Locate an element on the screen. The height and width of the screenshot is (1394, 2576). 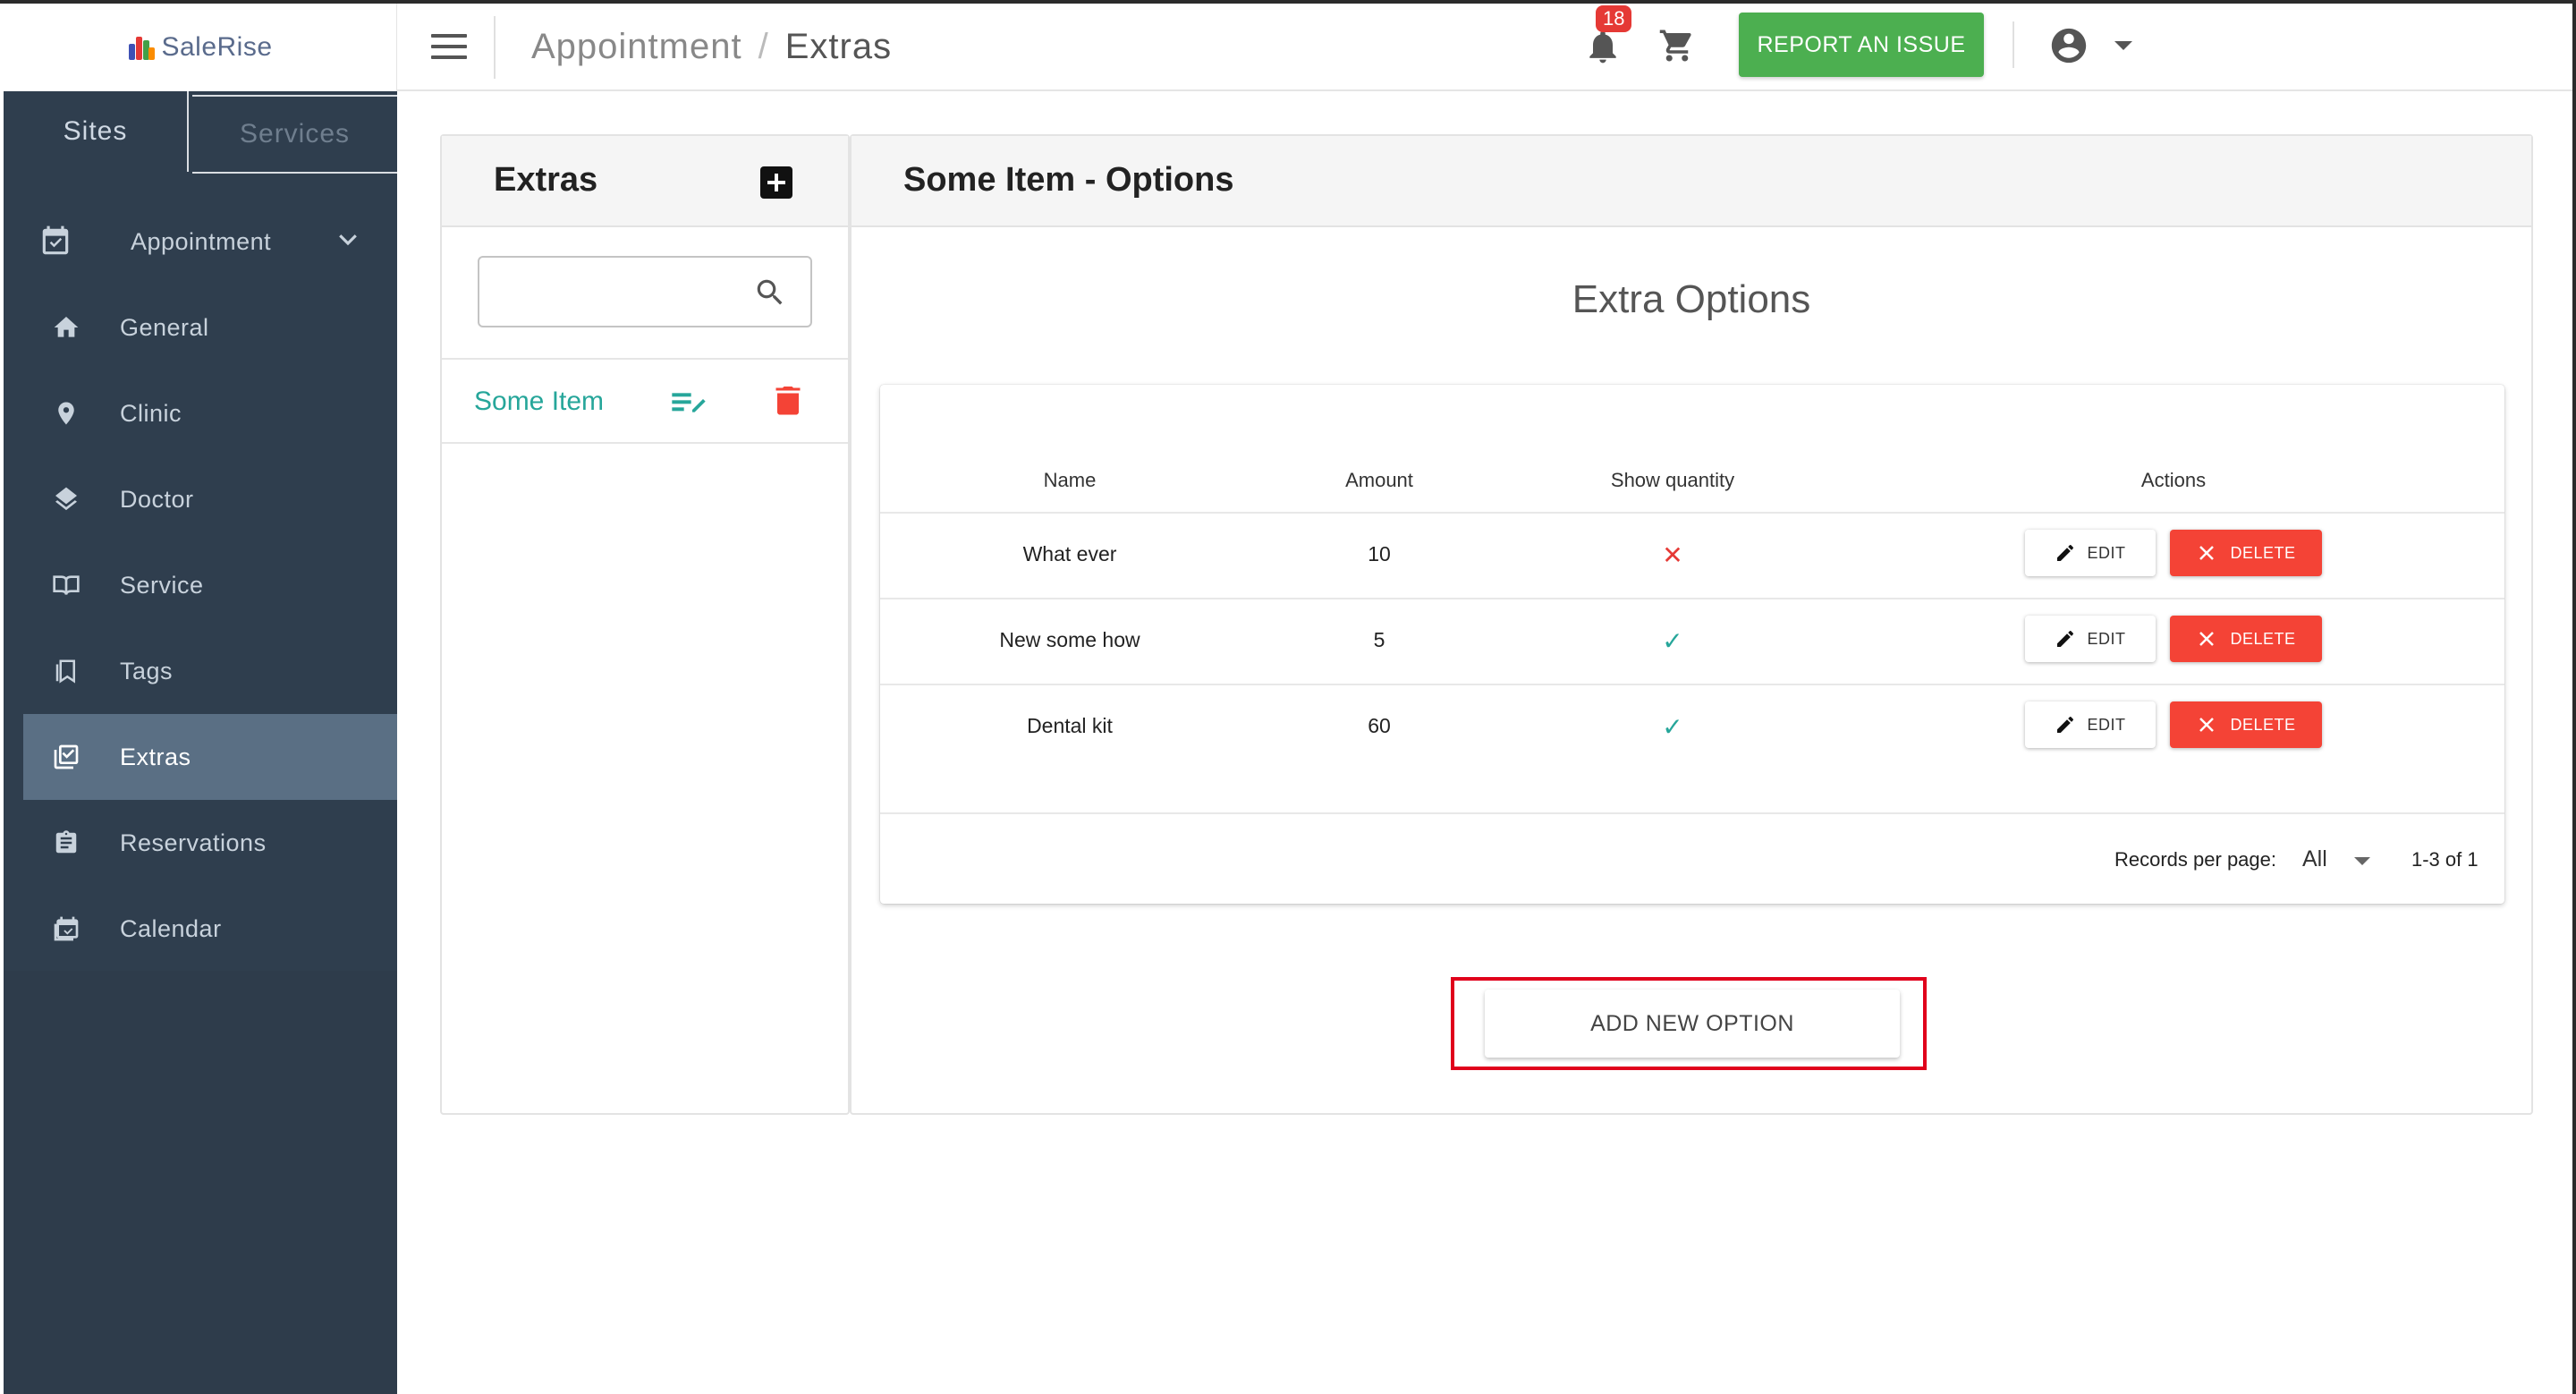
layers-icon is located at coordinates (66, 499).